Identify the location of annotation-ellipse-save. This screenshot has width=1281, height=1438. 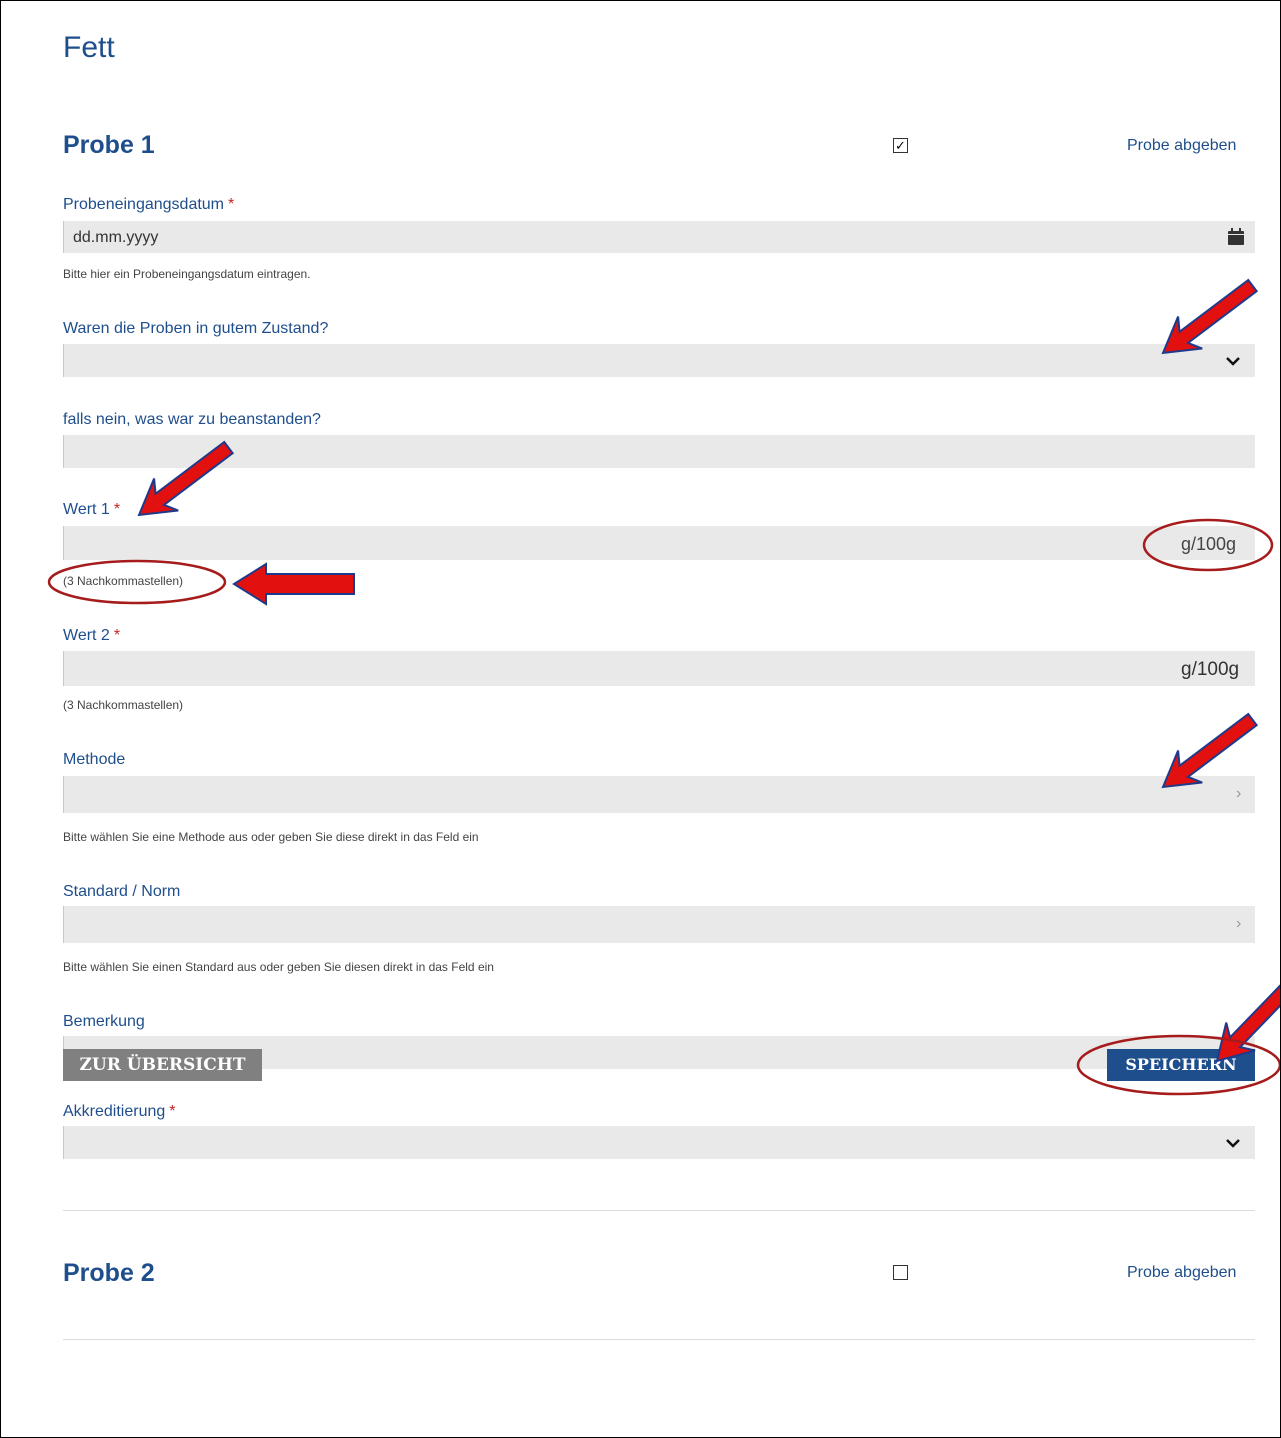
(1178, 1065).